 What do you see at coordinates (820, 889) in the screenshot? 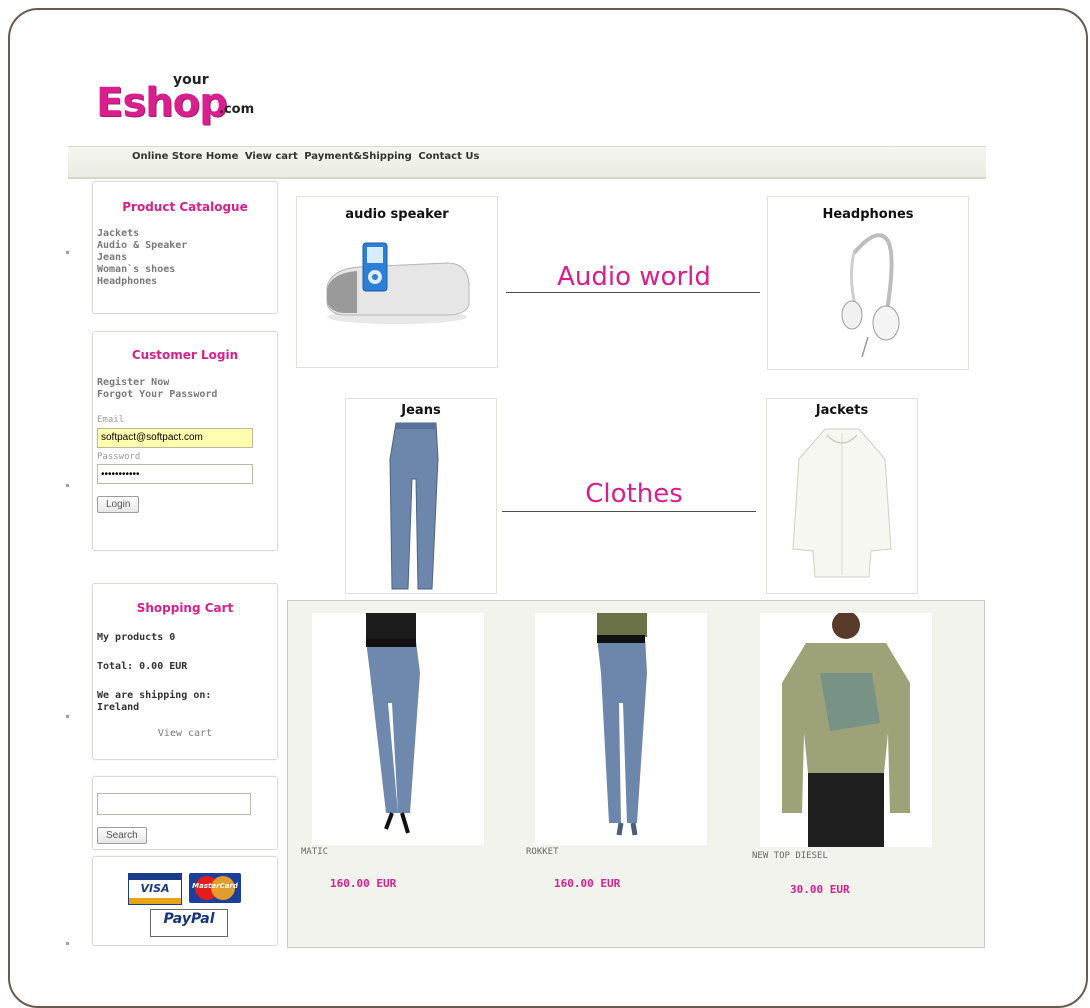
I see `product-price-new-top-diesel: 30.00 EUR` at bounding box center [820, 889].